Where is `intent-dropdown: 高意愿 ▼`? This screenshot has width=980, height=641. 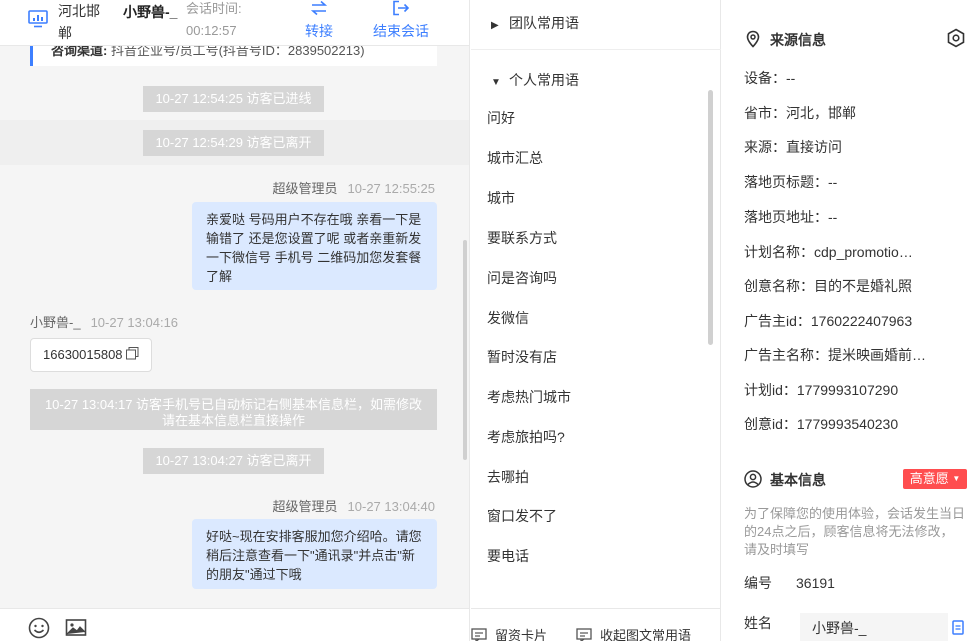 intent-dropdown: 高意愿 ▼ is located at coordinates (935, 479).